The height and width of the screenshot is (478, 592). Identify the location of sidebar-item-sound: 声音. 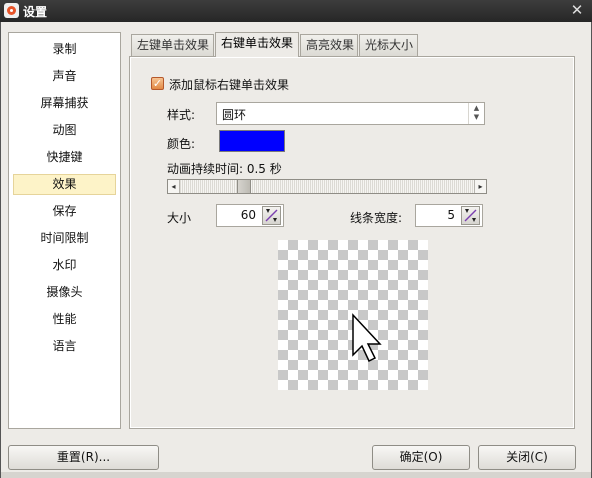
(64, 76).